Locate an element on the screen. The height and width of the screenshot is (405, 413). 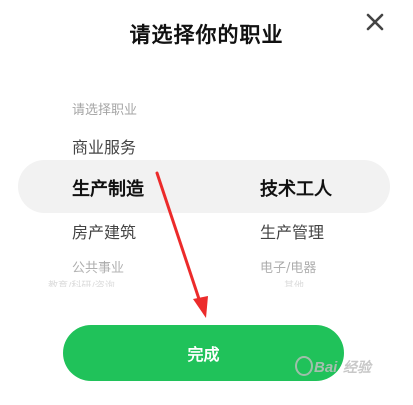
picker-option: 商业服务 is located at coordinates (104, 146).